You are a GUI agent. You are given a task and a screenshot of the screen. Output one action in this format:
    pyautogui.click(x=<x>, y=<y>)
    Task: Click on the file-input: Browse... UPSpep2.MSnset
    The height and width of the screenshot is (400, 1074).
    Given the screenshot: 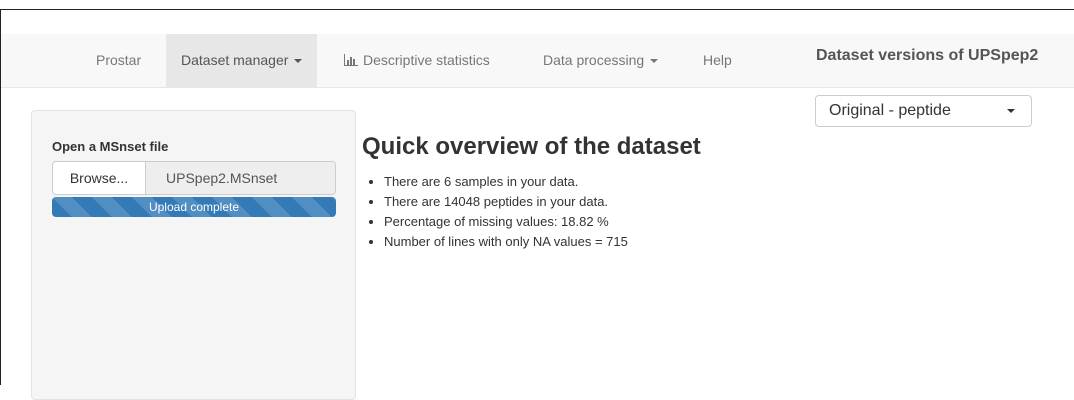 What is the action you would take?
    pyautogui.click(x=194, y=178)
    